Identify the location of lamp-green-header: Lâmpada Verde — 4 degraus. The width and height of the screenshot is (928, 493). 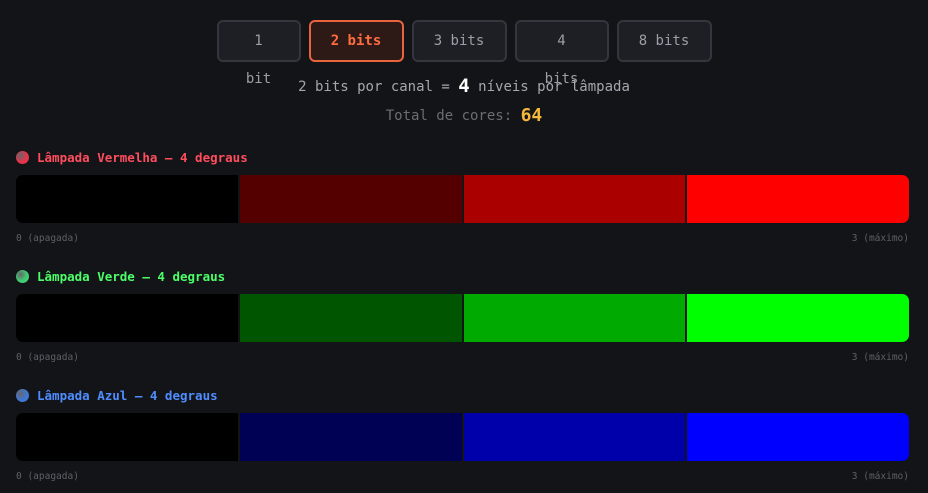
(462, 276).